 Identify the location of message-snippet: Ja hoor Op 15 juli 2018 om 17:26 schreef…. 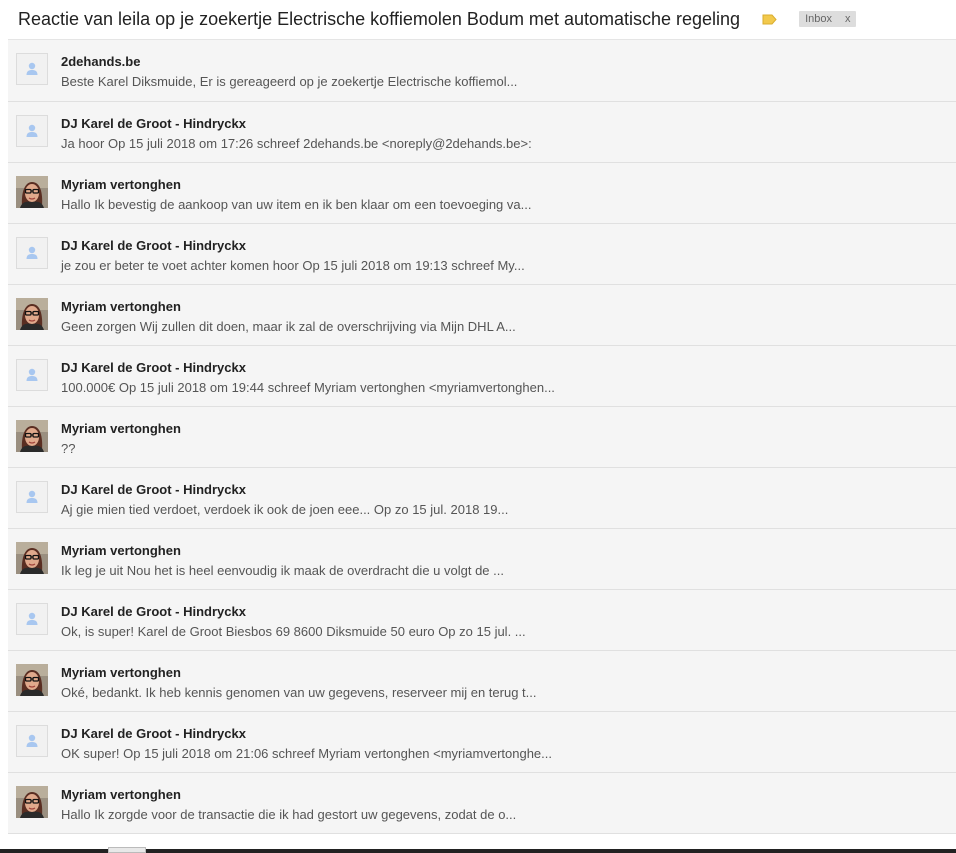
(296, 143).